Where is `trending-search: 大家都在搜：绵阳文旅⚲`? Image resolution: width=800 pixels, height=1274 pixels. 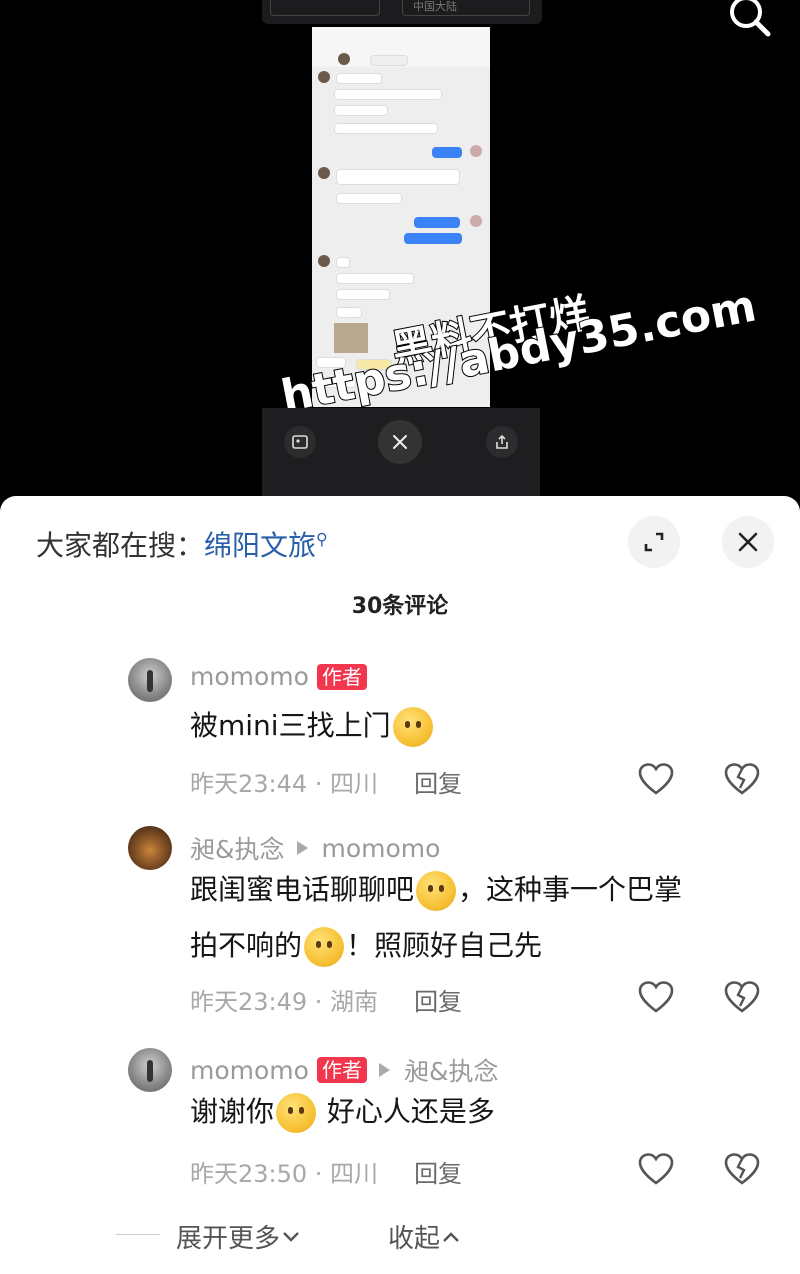
trending-search: 大家都在搜：绵阳文旅⚲ is located at coordinates (182, 544).